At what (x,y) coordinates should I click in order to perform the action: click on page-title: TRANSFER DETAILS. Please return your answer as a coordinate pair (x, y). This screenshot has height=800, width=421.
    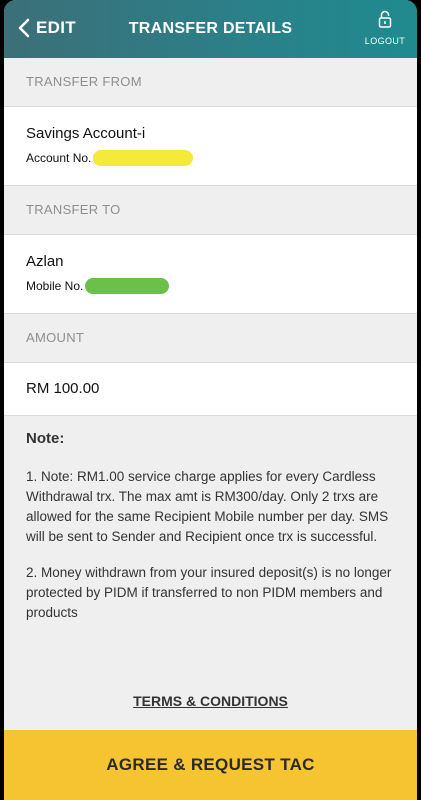
    Looking at the image, I should click on (210, 28).